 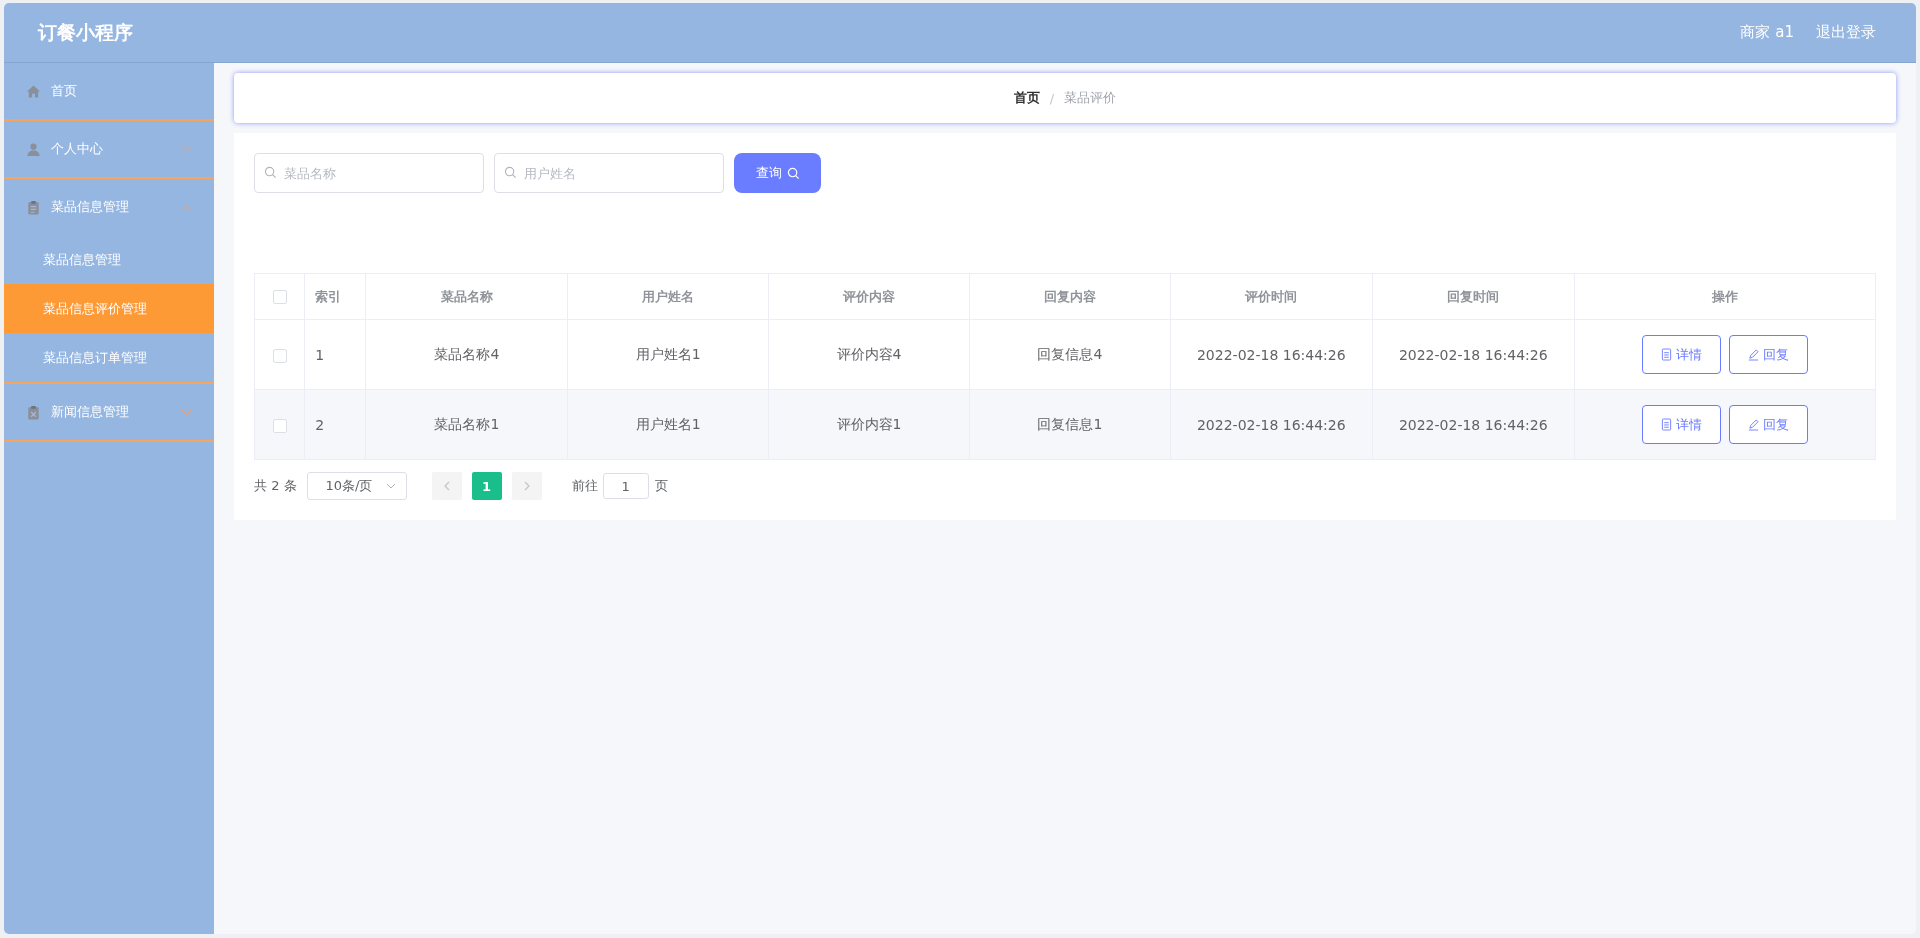 I want to click on breadcrumb-item: 菜品评价, so click(x=1090, y=98).